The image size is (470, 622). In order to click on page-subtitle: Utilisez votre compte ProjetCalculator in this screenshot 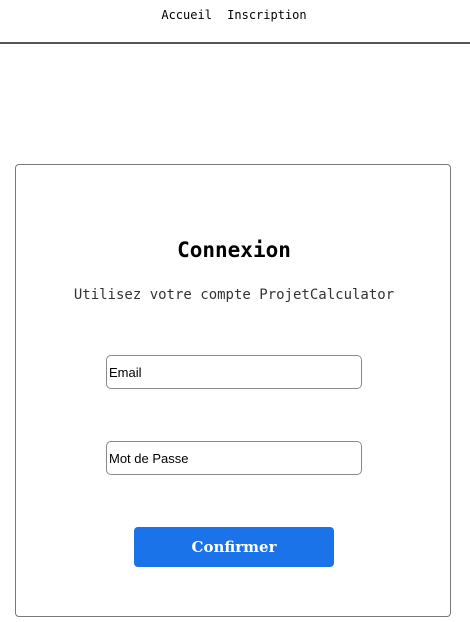, I will do `click(234, 295)`.